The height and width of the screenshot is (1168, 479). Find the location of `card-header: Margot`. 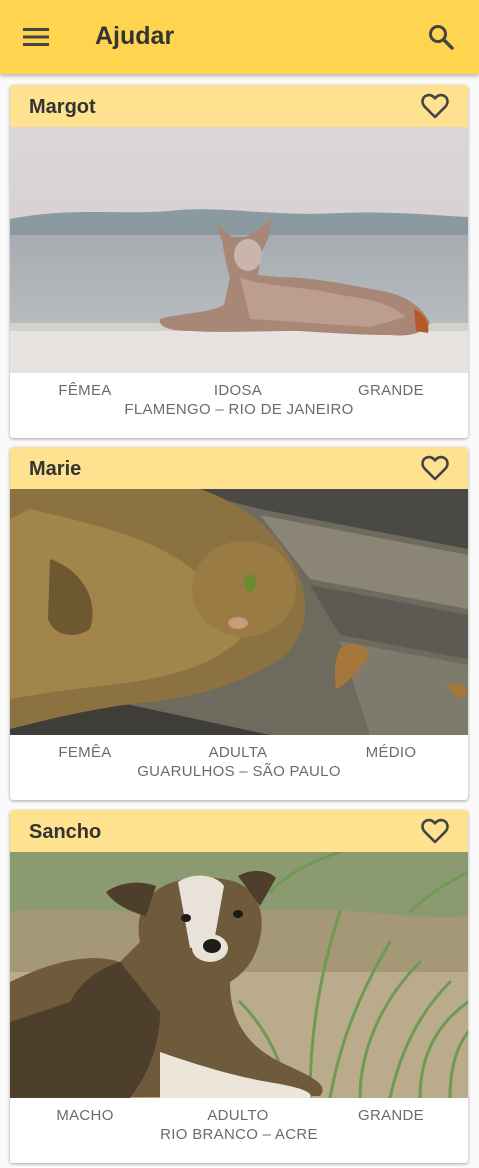

card-header: Margot is located at coordinates (239, 106).